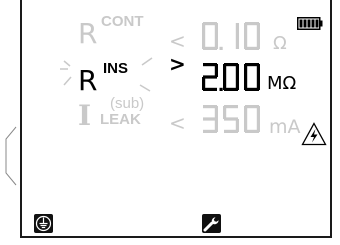 This screenshot has height=245, width=340. Describe the element at coordinates (177, 123) in the screenshot. I see `ileak-arrow-icon: <` at that location.